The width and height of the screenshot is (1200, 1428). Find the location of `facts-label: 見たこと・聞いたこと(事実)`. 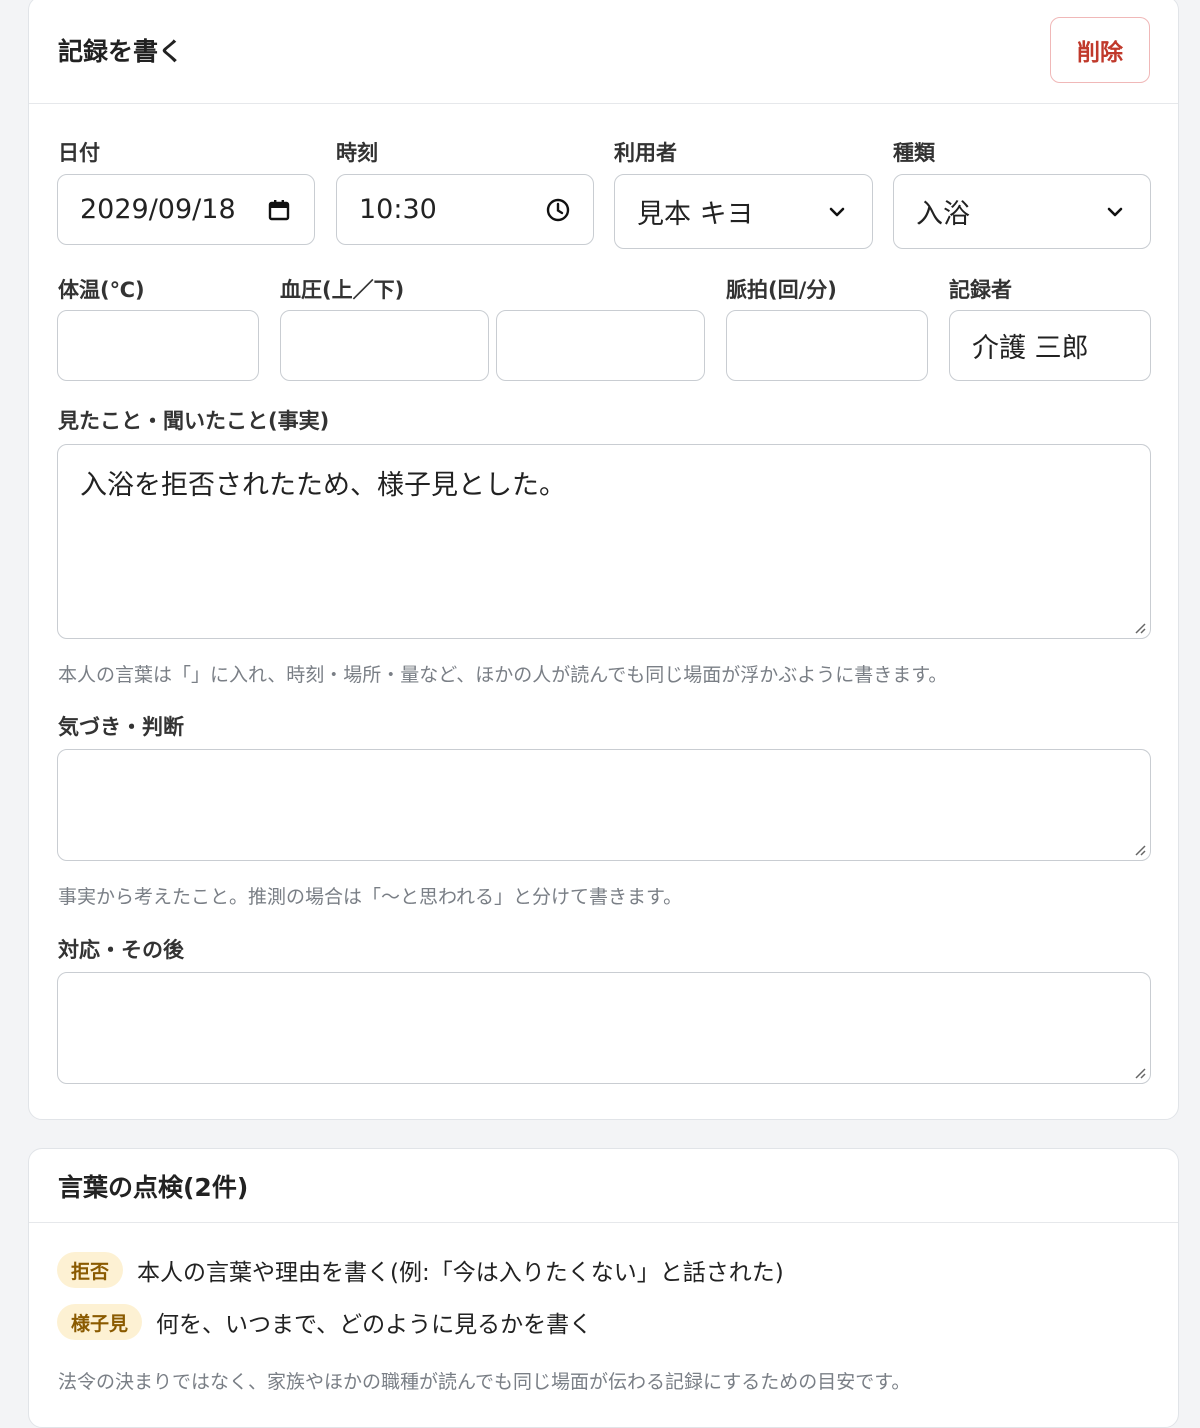

facts-label: 見たこと・聞いたこと(事実) is located at coordinates (194, 421).